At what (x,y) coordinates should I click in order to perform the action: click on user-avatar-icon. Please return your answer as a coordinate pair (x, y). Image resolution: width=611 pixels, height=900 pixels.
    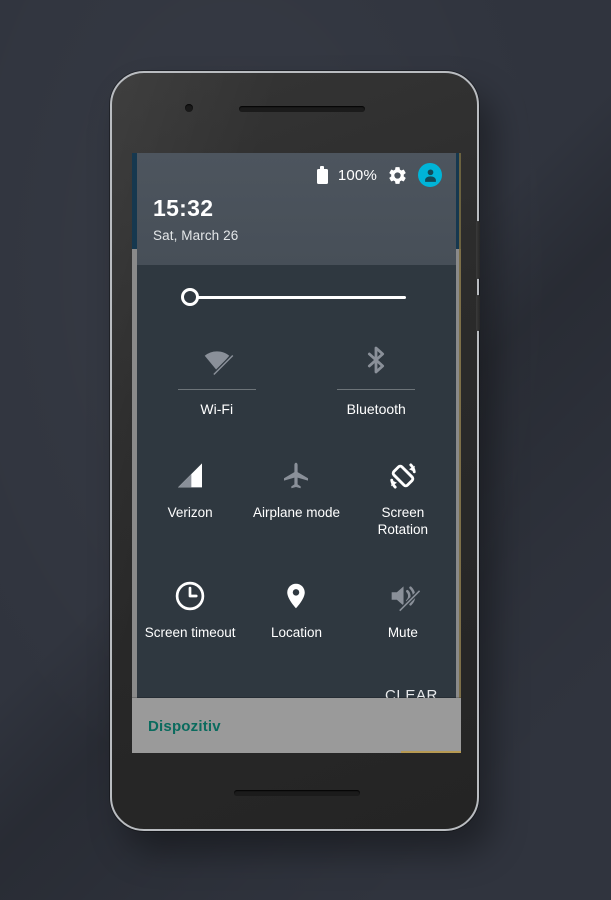
    Looking at the image, I should click on (430, 175).